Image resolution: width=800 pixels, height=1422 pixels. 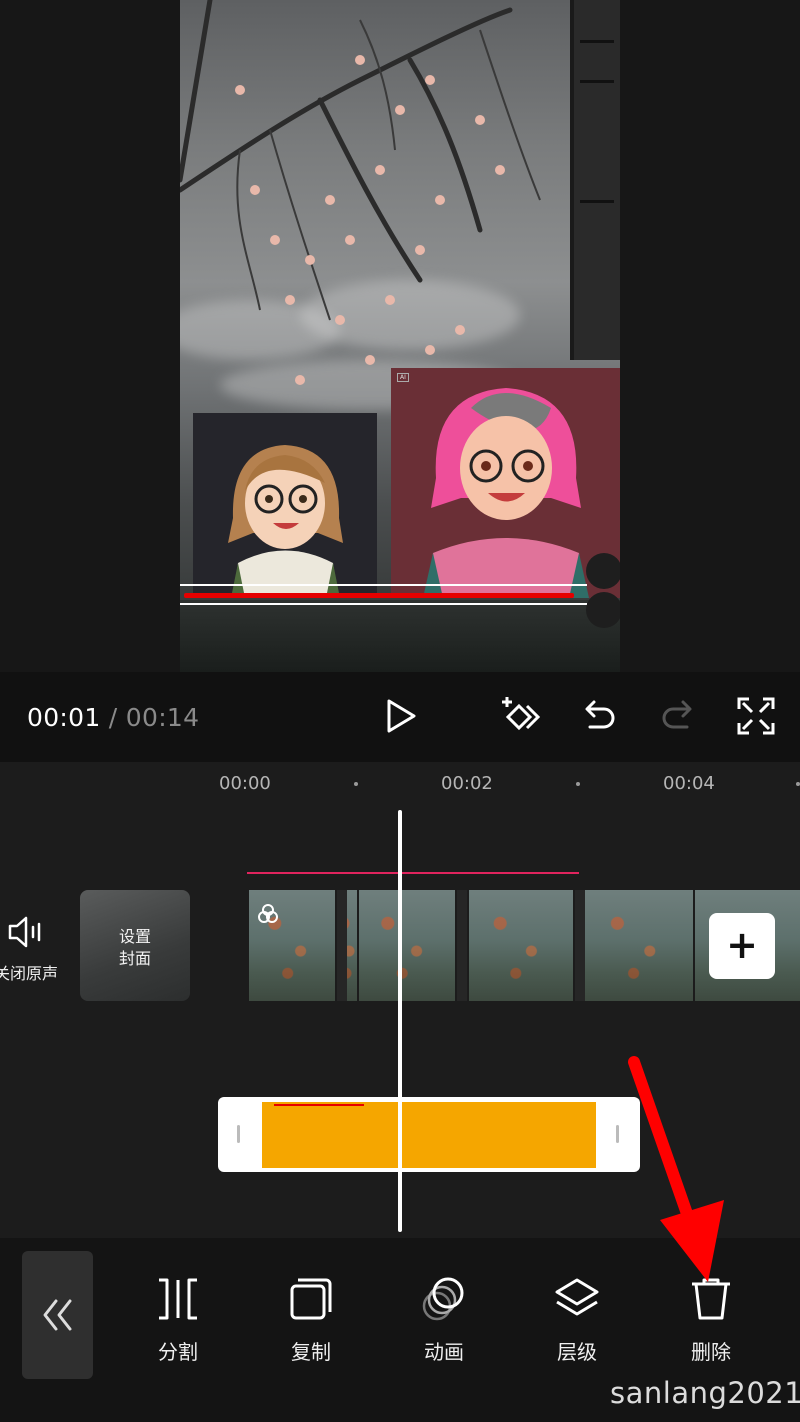 I want to click on copy-button: 复制, so click(x=311, y=1320).